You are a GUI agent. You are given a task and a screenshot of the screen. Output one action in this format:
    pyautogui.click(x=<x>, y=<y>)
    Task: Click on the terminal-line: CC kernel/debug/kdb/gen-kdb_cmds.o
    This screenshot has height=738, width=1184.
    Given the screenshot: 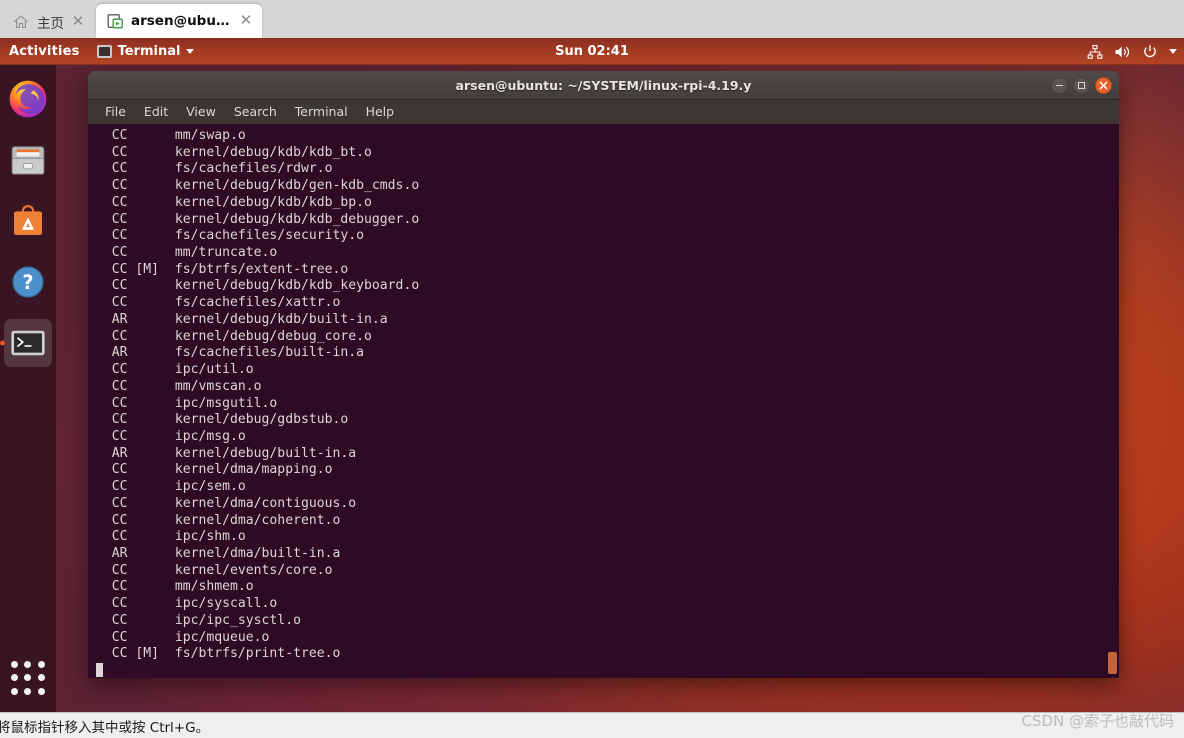 What is the action you would take?
    pyautogui.click(x=258, y=186)
    